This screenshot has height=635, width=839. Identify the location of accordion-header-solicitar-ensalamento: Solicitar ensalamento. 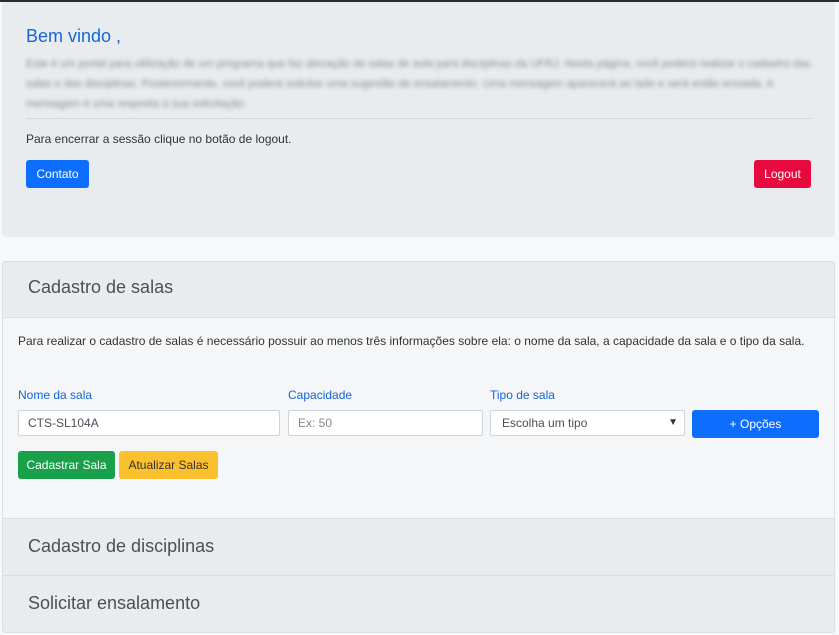
(418, 604).